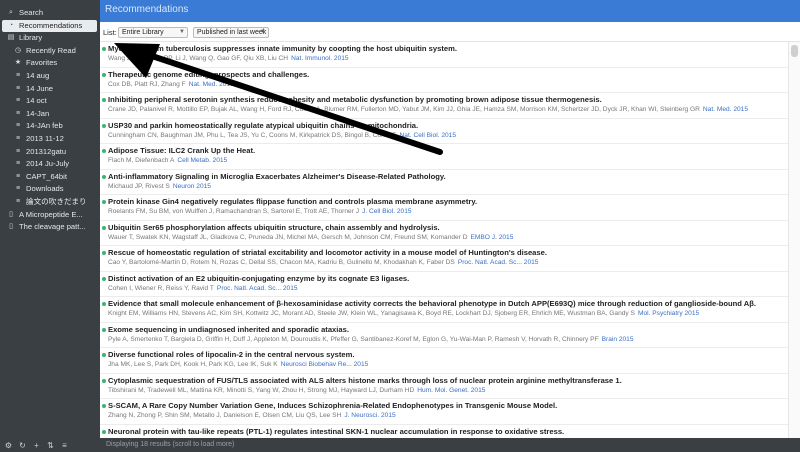 This screenshot has height=452, width=800. What do you see at coordinates (50, 101) in the screenshot?
I see `sidebar-item-14-oct: ≡ 14 oct` at bounding box center [50, 101].